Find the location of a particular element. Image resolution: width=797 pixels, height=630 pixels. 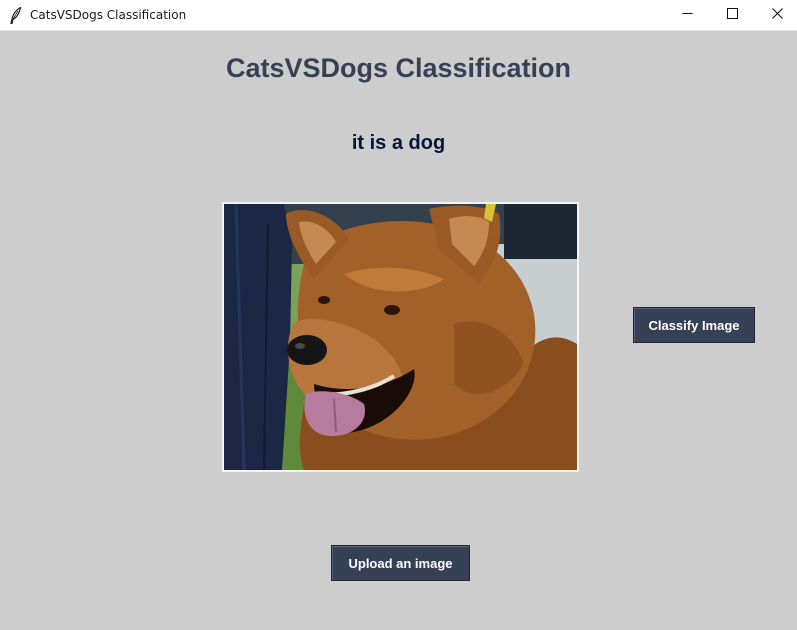

close-icon is located at coordinates (777, 15).